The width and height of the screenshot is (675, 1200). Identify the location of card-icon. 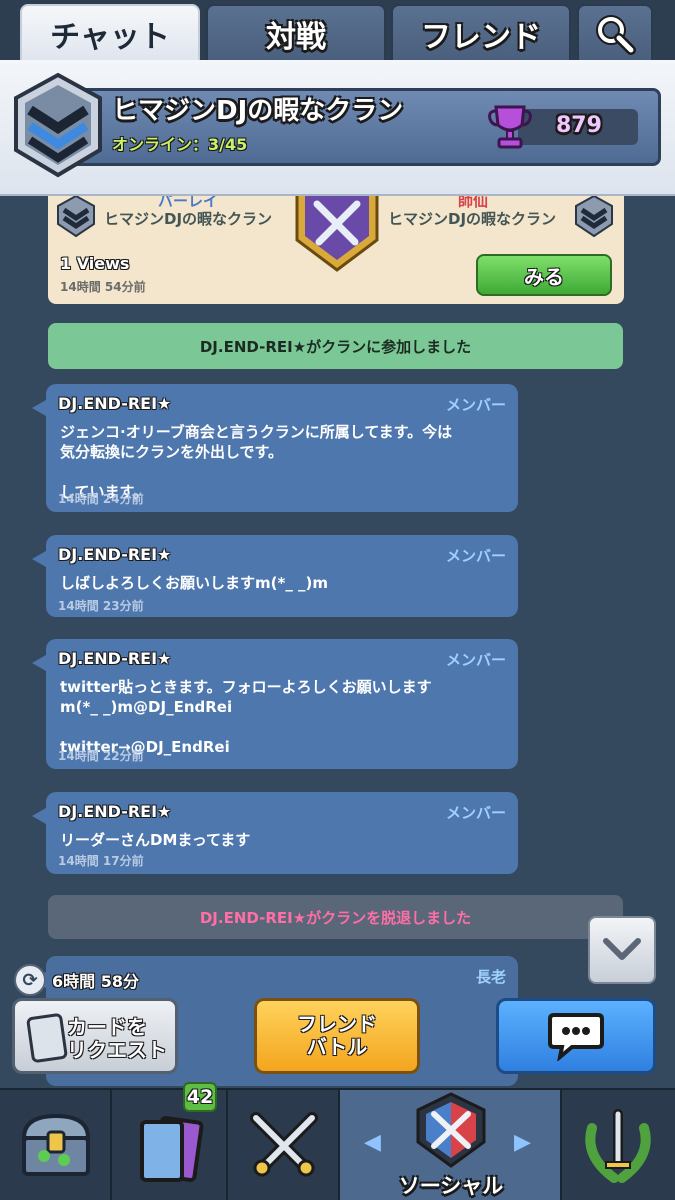
(47, 1038).